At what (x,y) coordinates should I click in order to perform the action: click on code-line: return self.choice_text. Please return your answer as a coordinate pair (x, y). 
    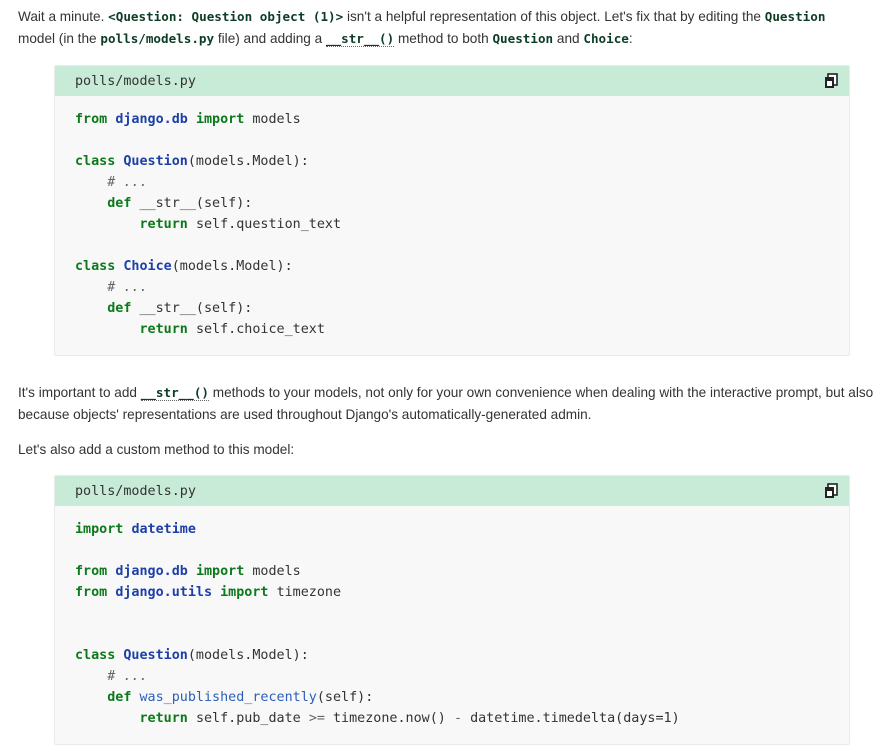
    Looking at the image, I should click on (232, 329).